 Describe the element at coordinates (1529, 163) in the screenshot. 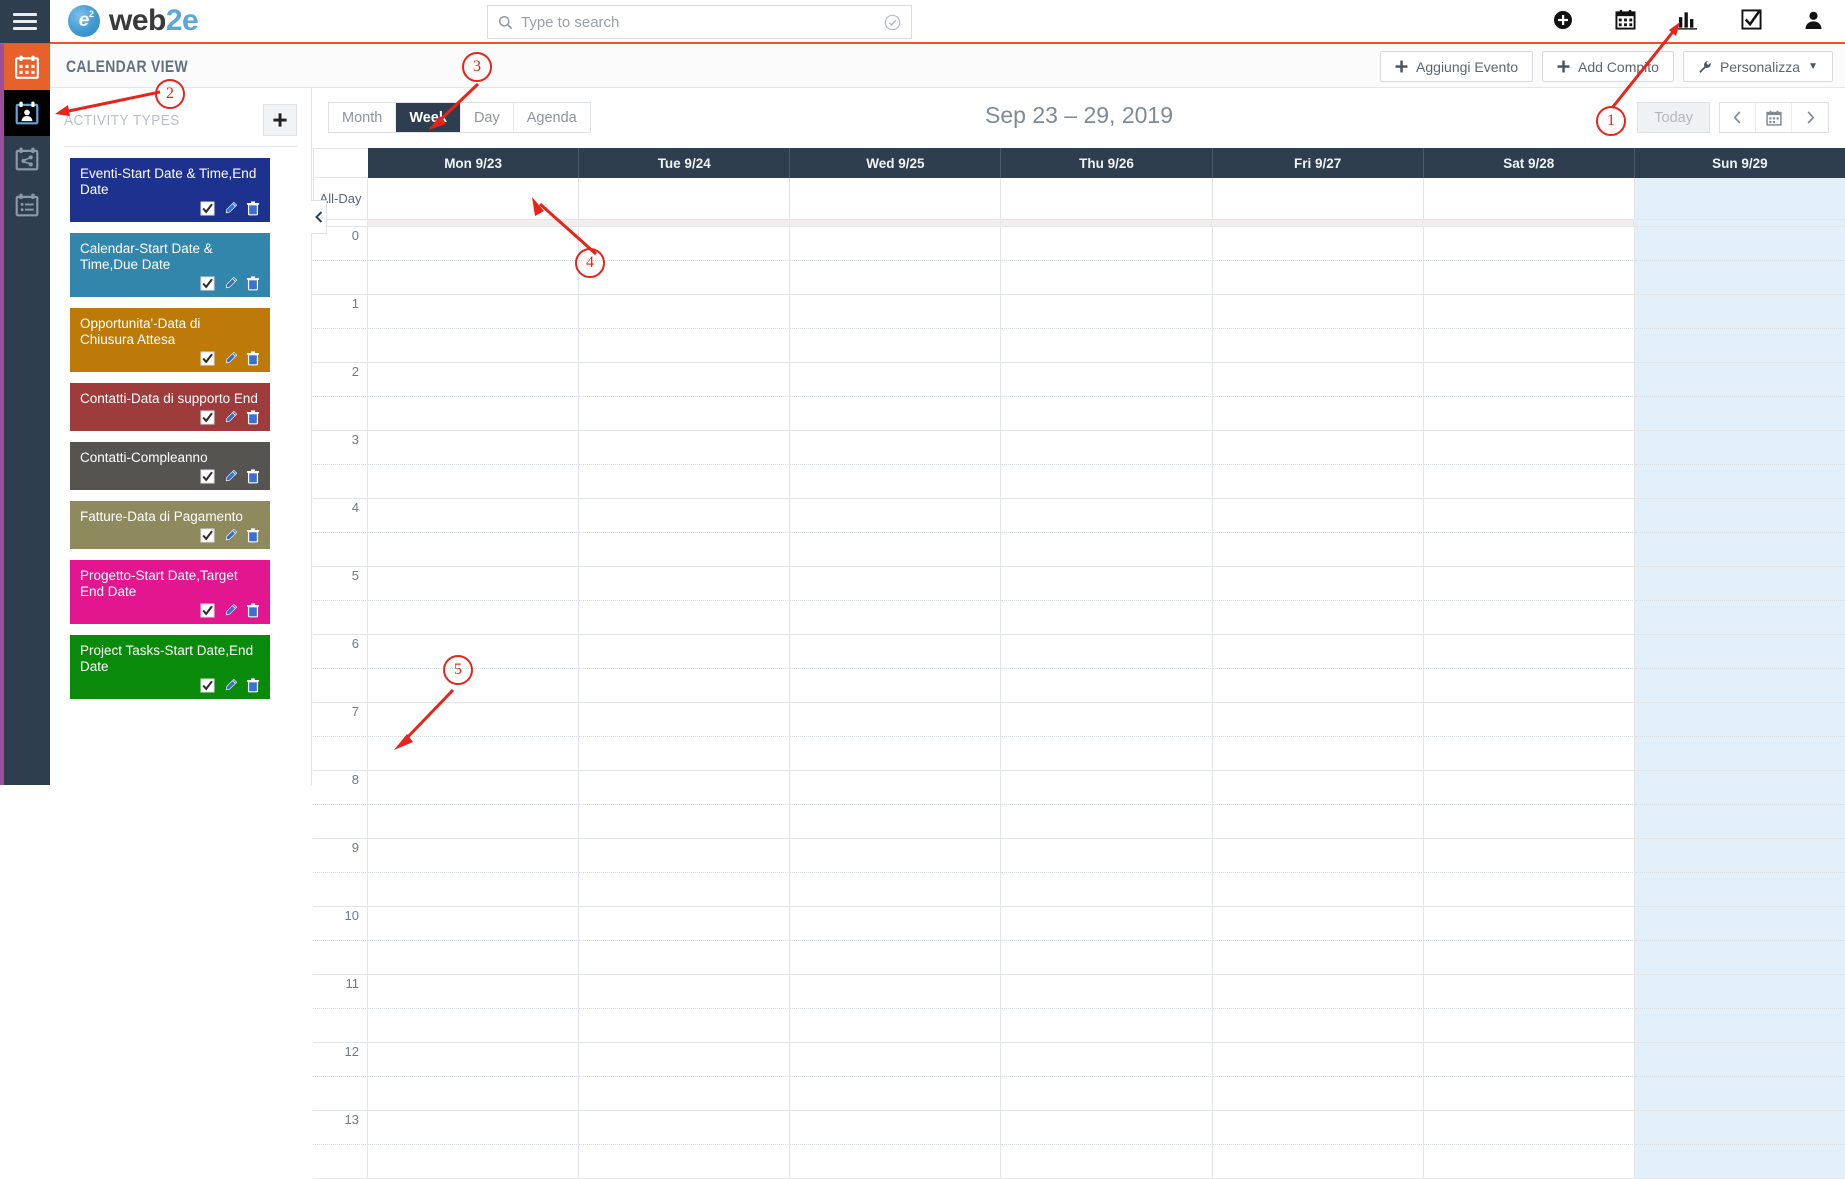

I see `day-header: Sat 9/28` at that location.